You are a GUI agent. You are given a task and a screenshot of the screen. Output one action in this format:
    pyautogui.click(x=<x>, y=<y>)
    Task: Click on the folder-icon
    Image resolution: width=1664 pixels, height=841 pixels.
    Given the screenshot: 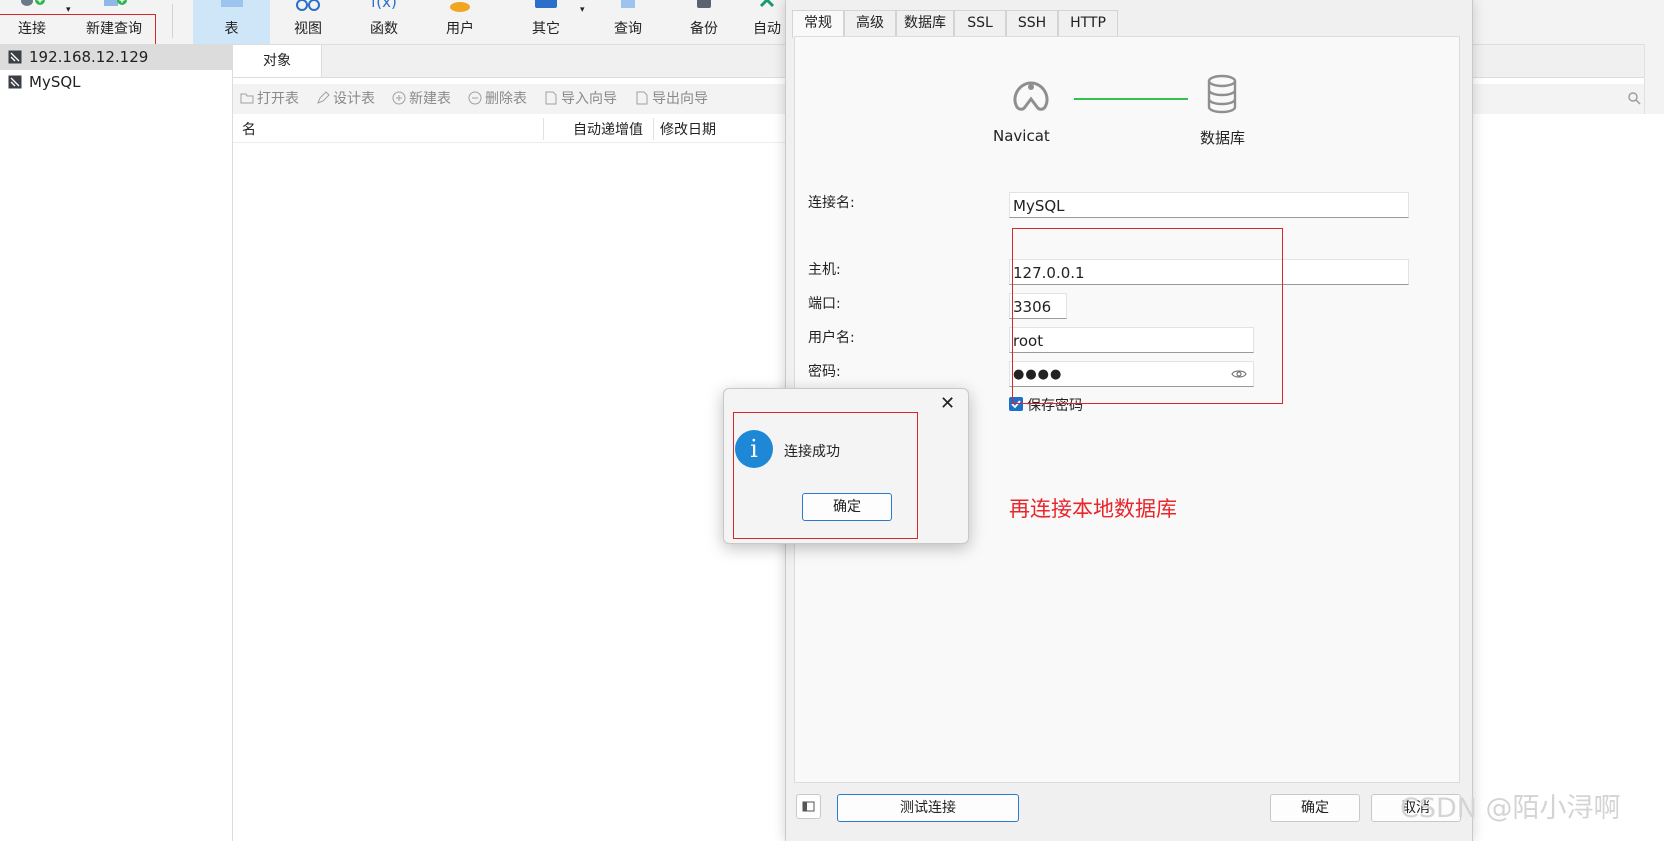 What is the action you would take?
    pyautogui.click(x=247, y=98)
    